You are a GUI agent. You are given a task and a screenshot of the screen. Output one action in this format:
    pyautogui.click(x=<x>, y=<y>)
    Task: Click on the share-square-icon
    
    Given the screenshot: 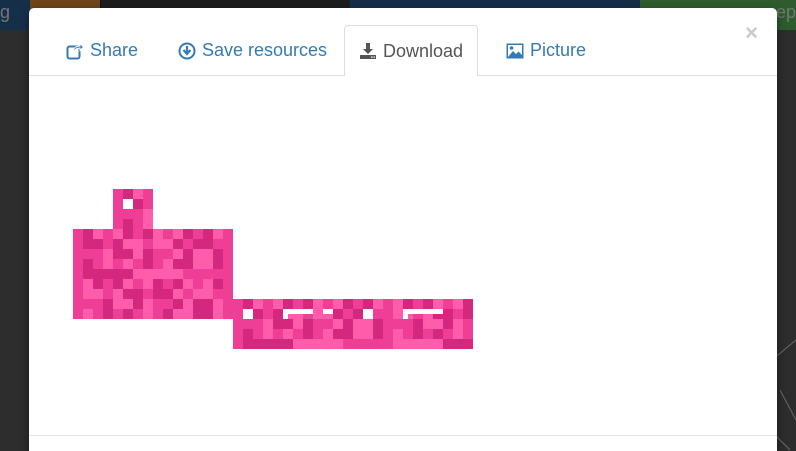 What is the action you would take?
    pyautogui.click(x=75, y=50)
    